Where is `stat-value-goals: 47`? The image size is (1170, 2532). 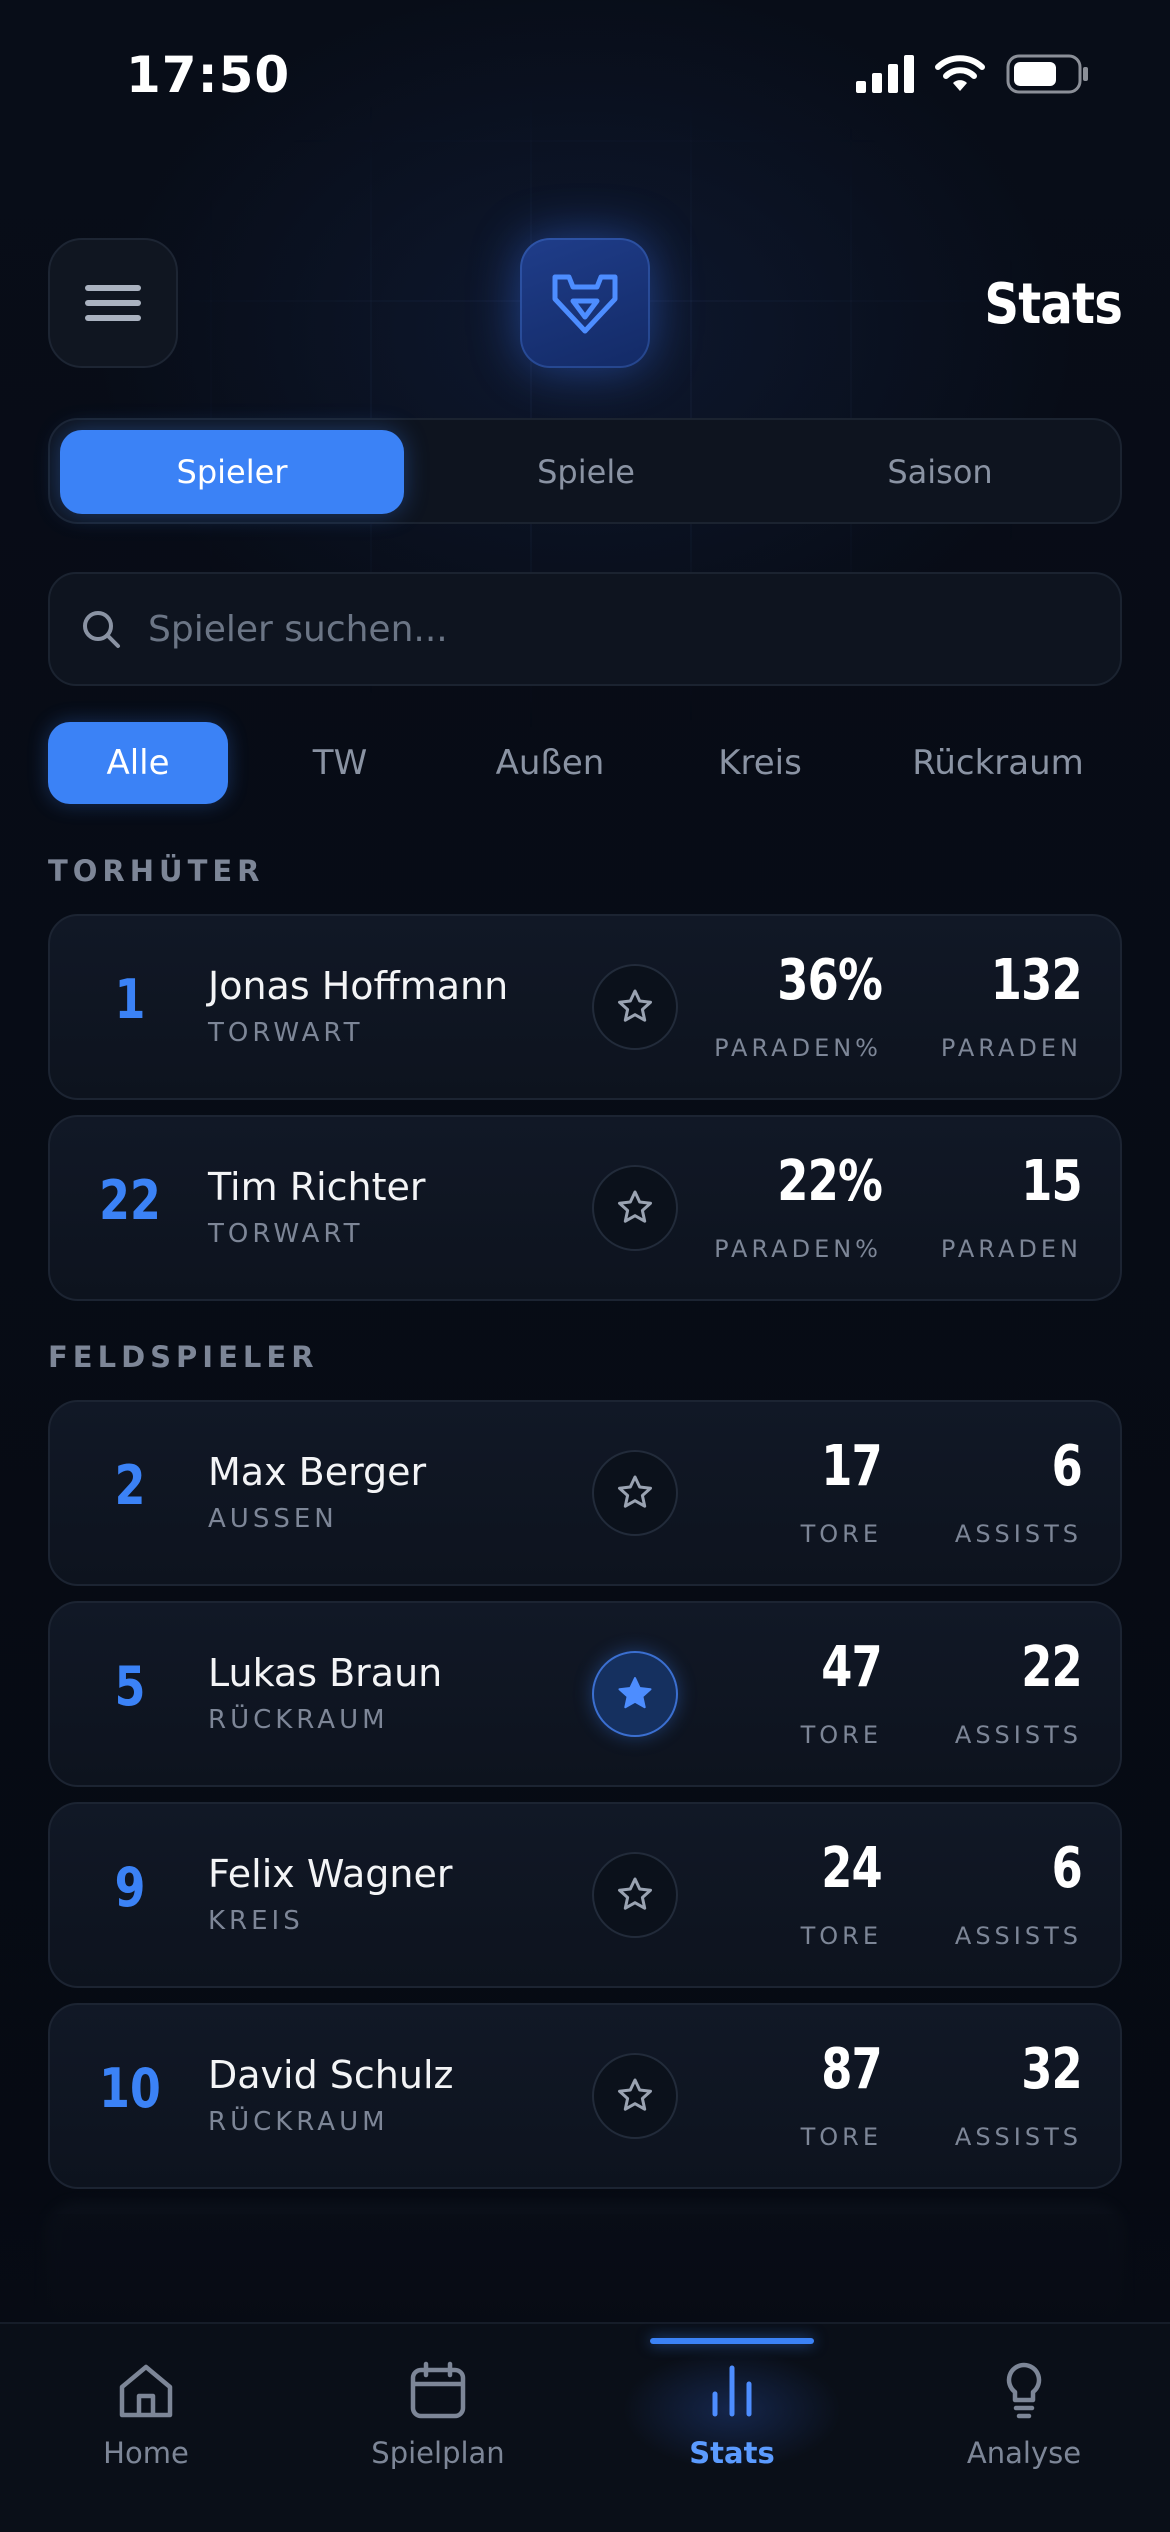 stat-value-goals: 47 is located at coordinates (852, 1667).